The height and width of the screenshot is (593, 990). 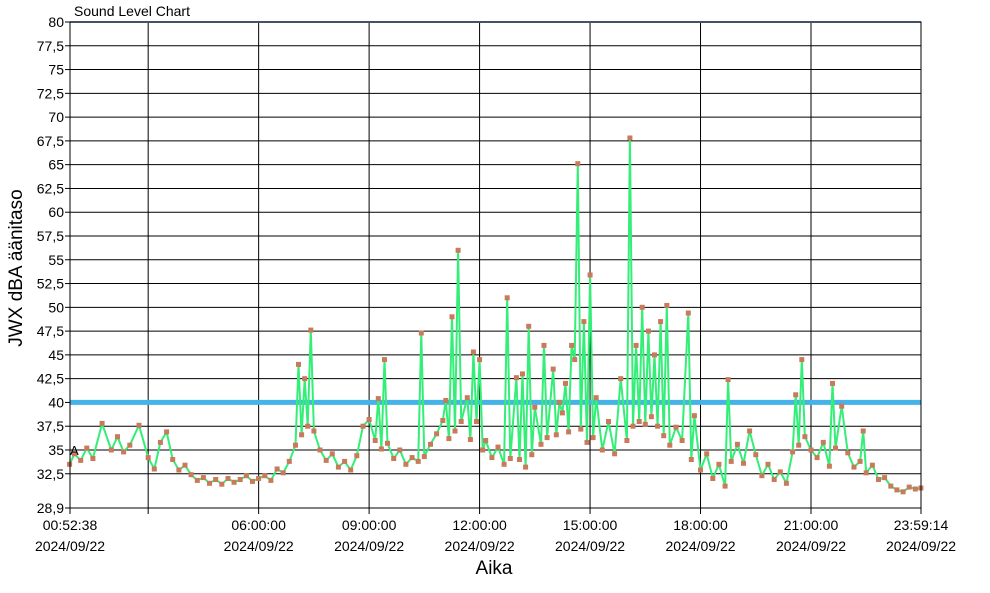 I want to click on x-tick-time: 15:00:00, so click(x=590, y=525).